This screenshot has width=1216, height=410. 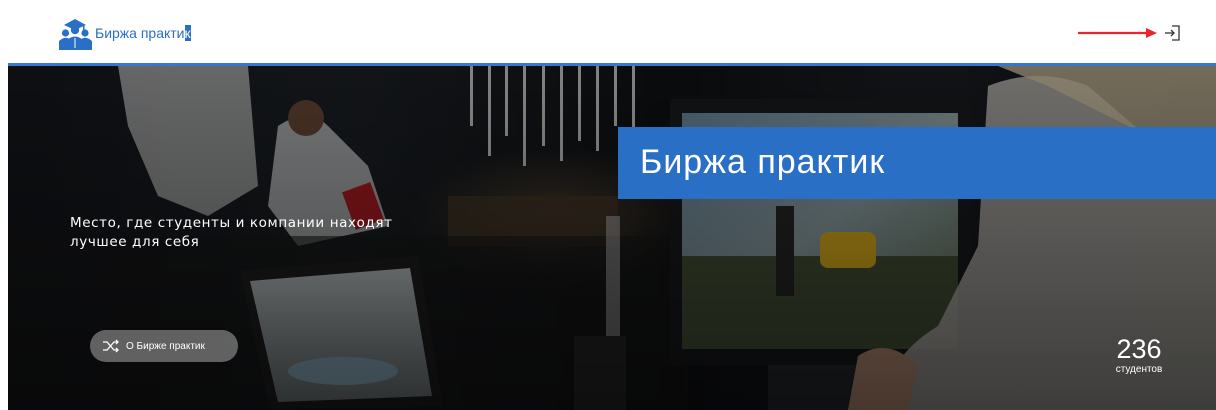 I want to click on logo: Биржа практик, so click(x=124, y=33).